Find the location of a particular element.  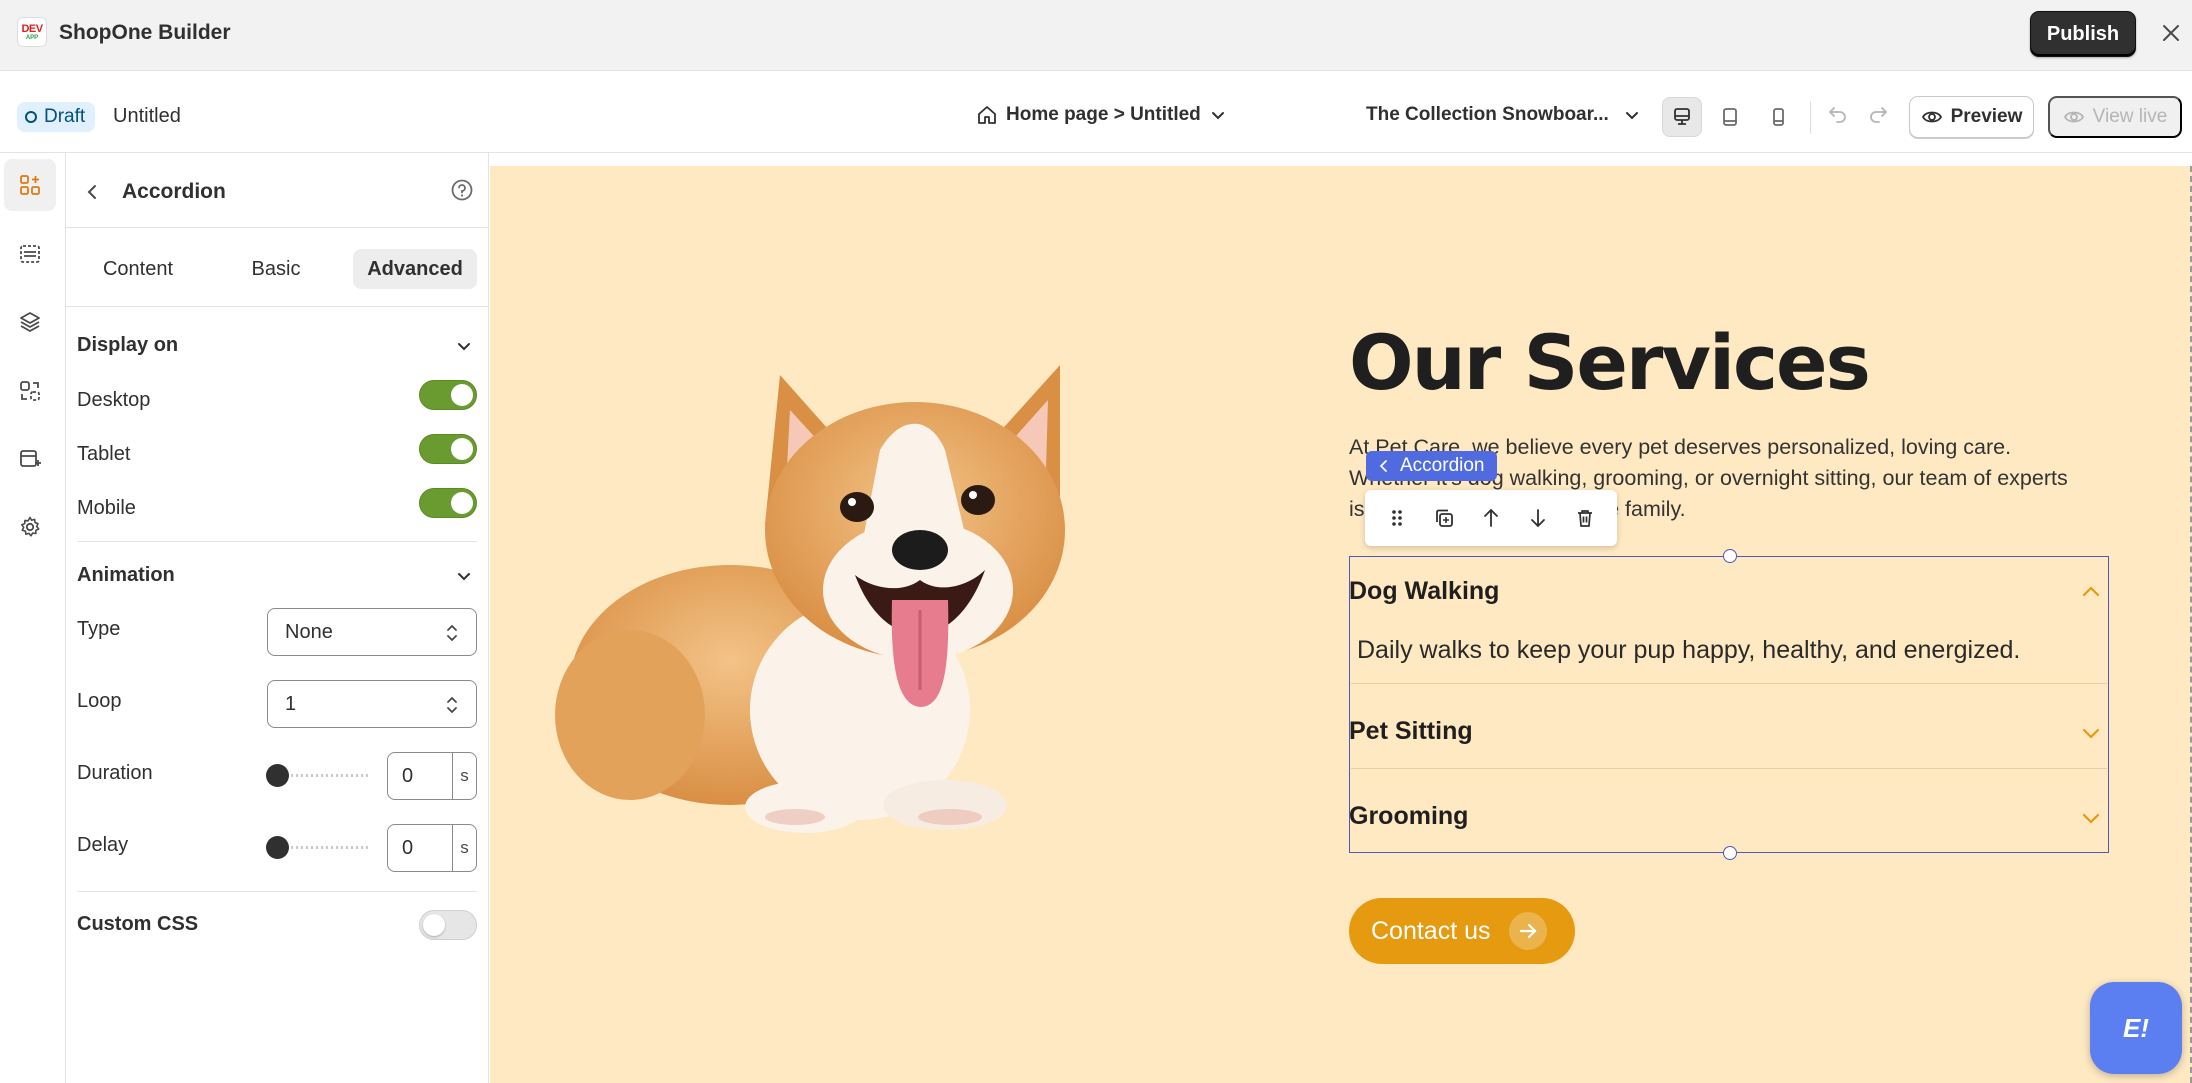

contact-us-label: Contact us is located at coordinates (1431, 930).